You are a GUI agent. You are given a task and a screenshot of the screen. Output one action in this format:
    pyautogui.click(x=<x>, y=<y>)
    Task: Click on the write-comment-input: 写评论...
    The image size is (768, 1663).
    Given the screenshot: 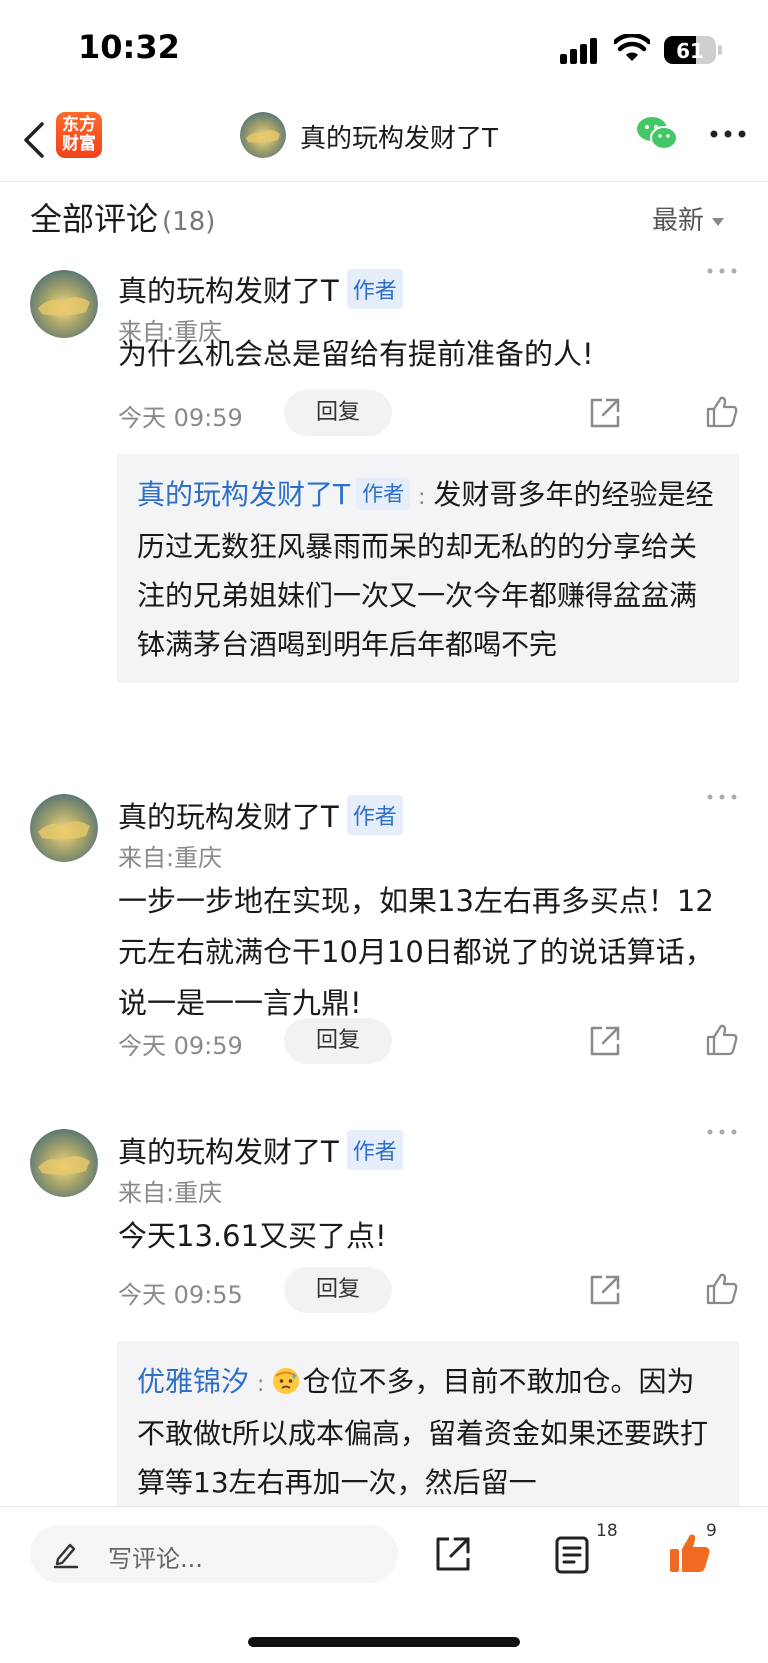 What is the action you would take?
    pyautogui.click(x=214, y=1554)
    